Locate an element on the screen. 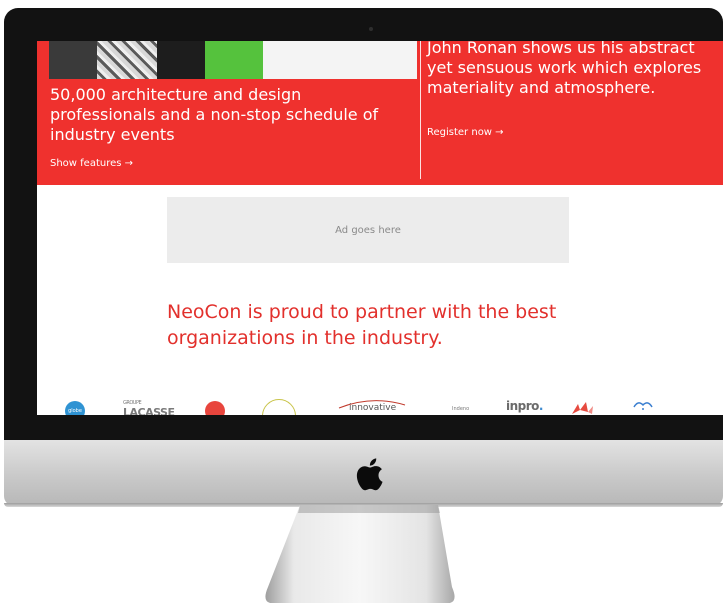 This screenshot has width=723, height=603. hero-photo is located at coordinates (233, 60).